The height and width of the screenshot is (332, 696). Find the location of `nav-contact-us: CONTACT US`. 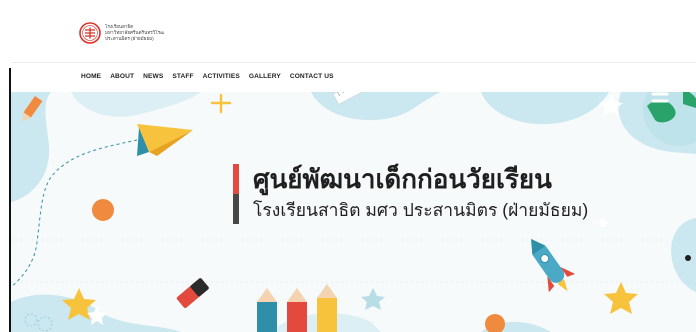

nav-contact-us: CONTACT US is located at coordinates (312, 76).